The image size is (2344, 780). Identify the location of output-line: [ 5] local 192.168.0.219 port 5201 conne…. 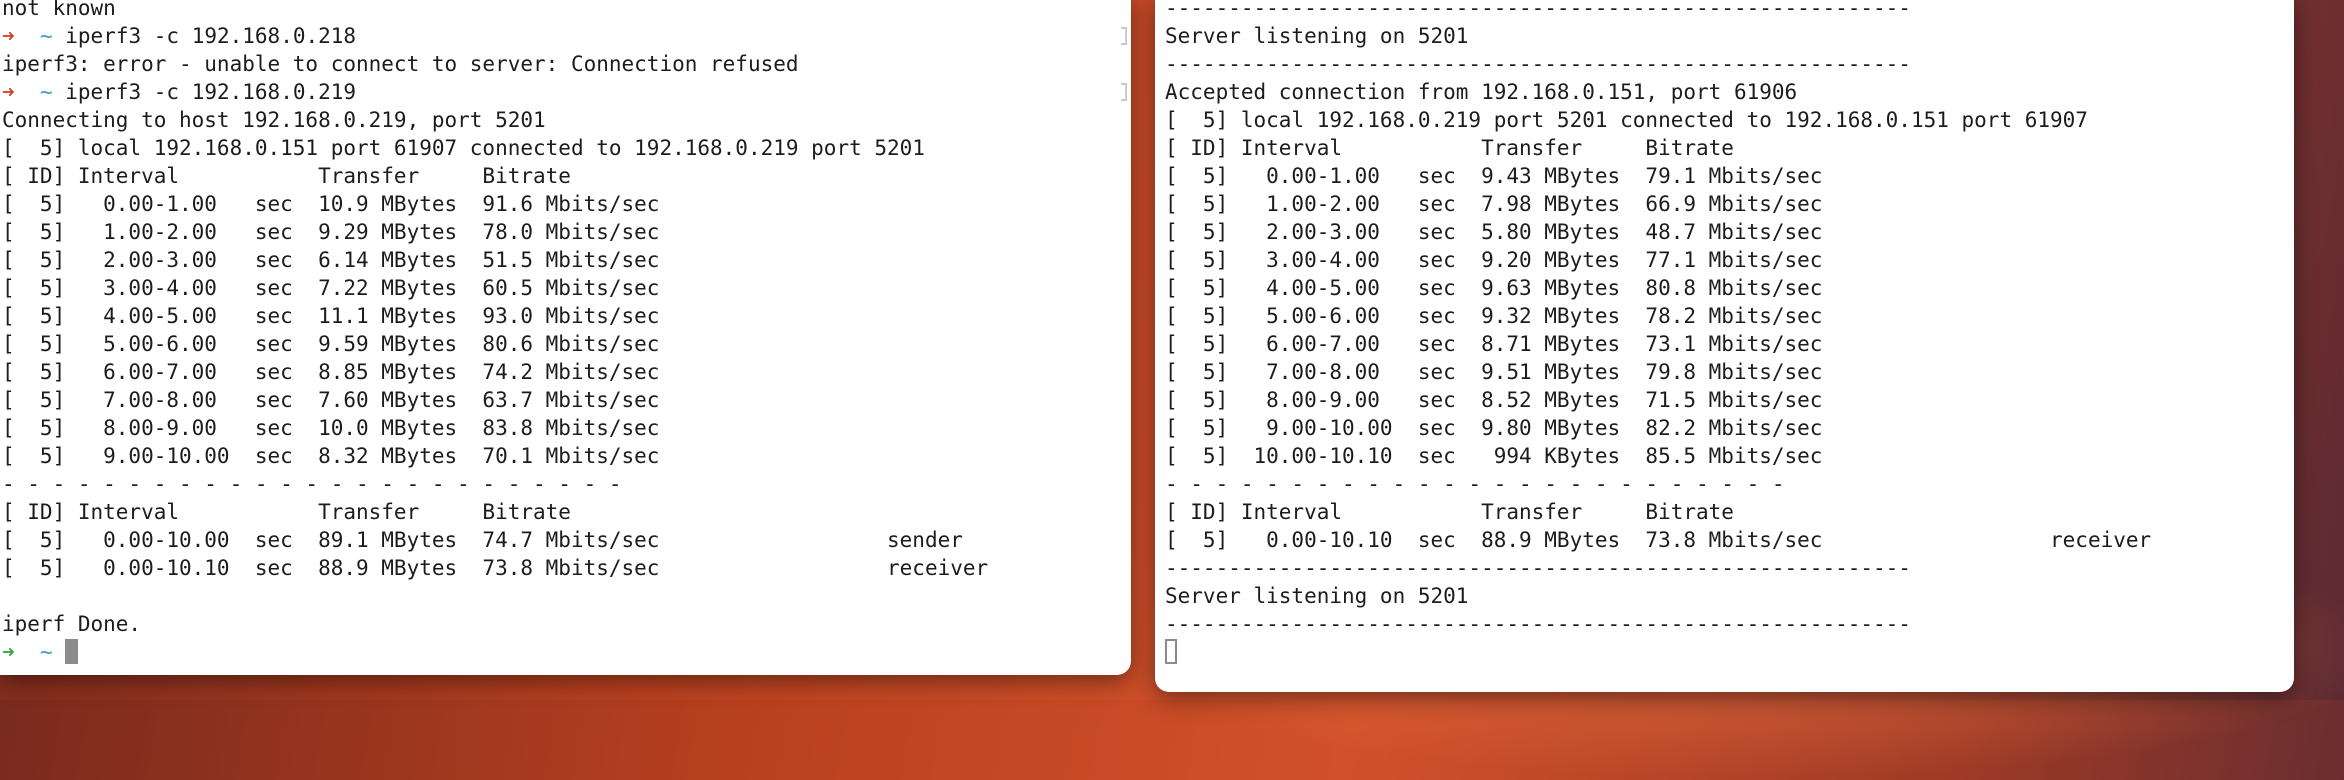
(1626, 120).